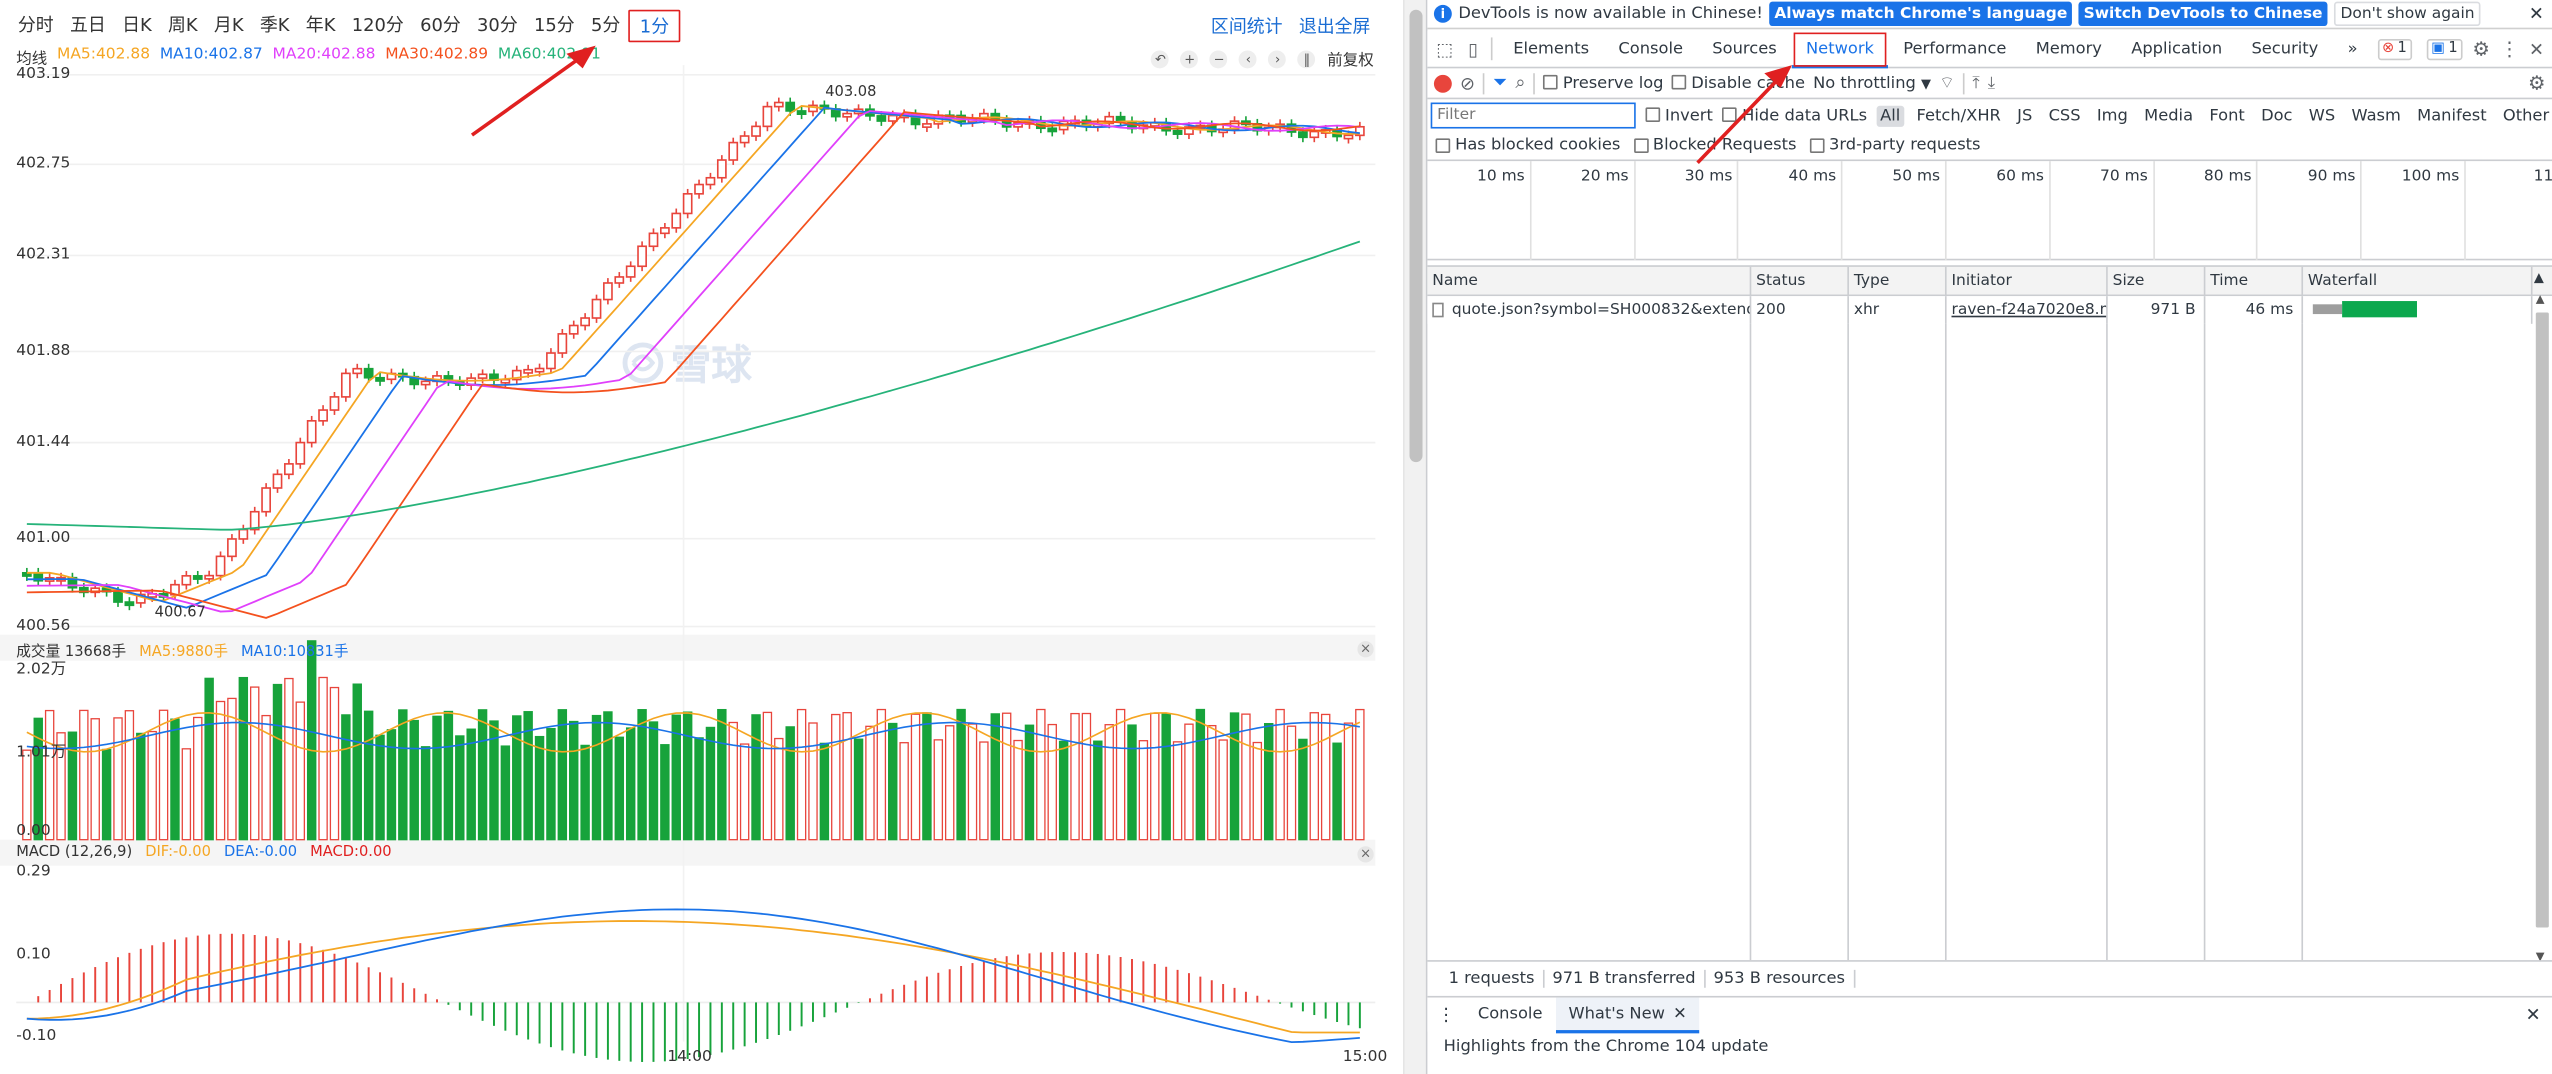 Image resolution: width=2552 pixels, height=1074 pixels. What do you see at coordinates (2394, 49) in the screenshot?
I see `error-badge: ⊗ 1` at bounding box center [2394, 49].